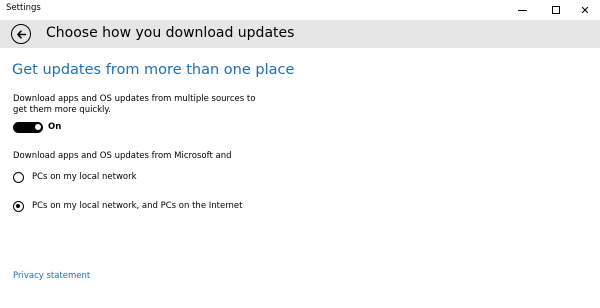 The height and width of the screenshot is (308, 600). What do you see at coordinates (170, 33) in the screenshot?
I see `page-title: Choose how you download updates` at bounding box center [170, 33].